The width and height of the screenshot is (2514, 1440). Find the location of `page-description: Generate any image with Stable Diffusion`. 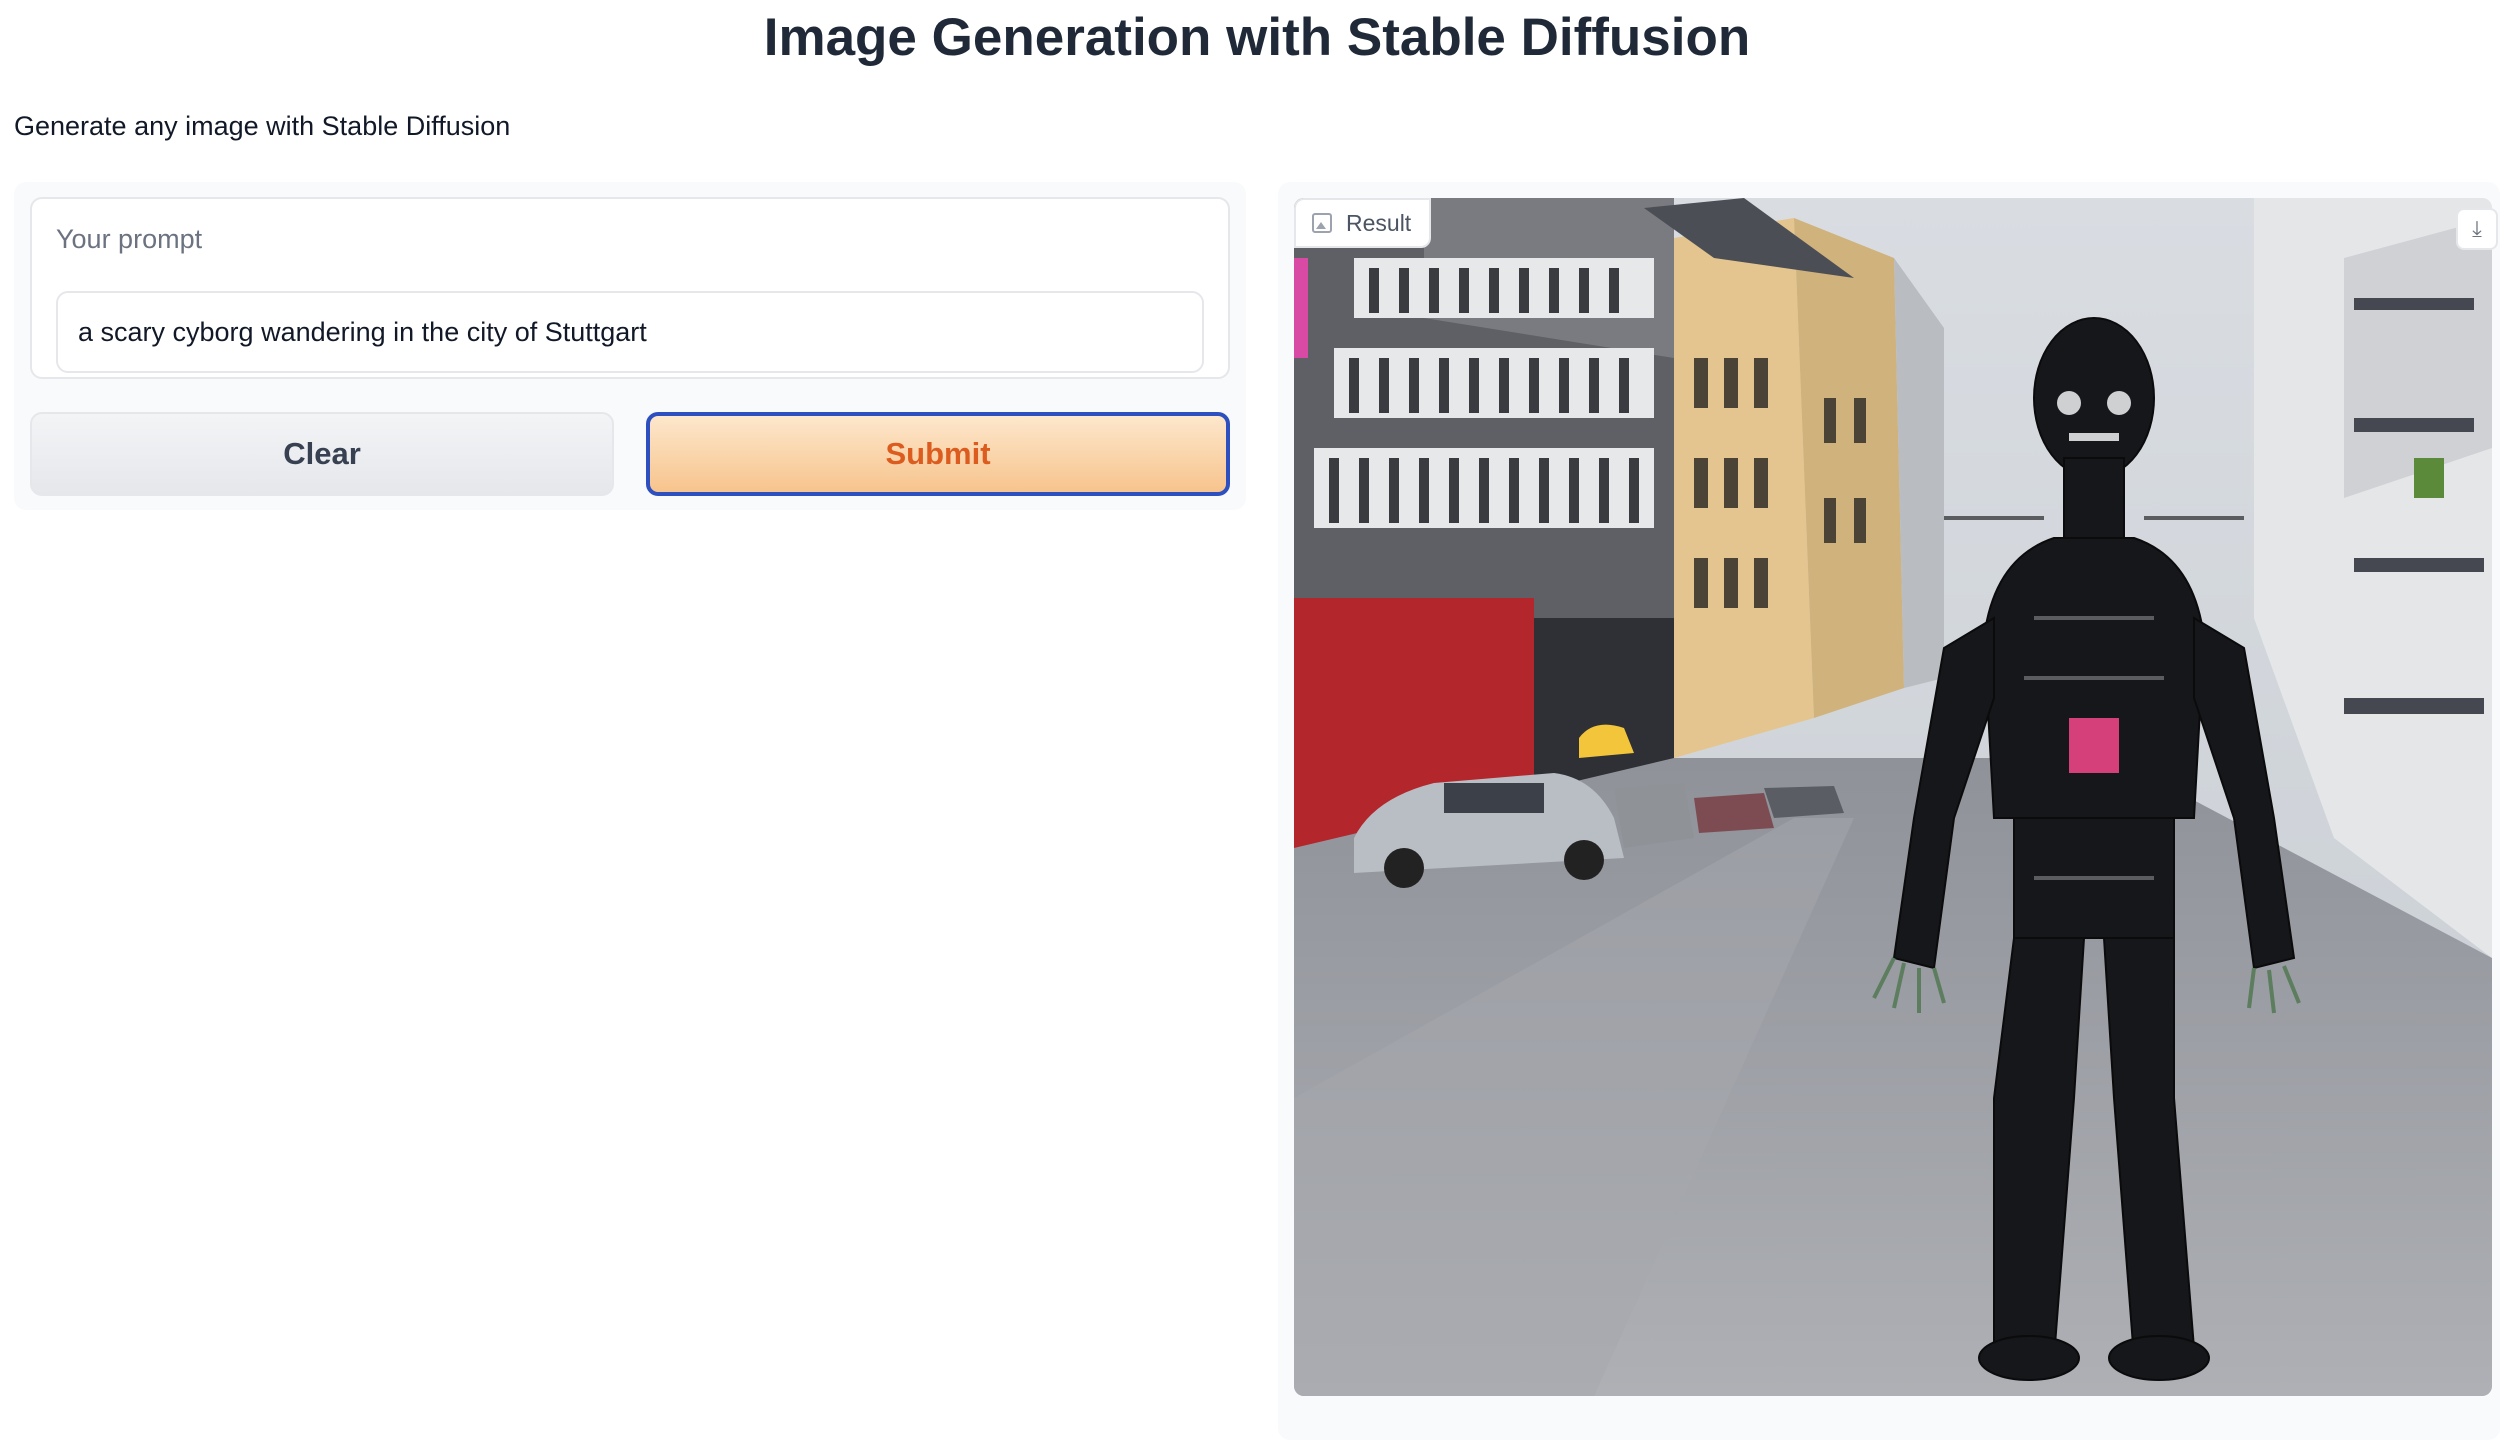

page-description: Generate any image with Stable Diffusion is located at coordinates (262, 126).